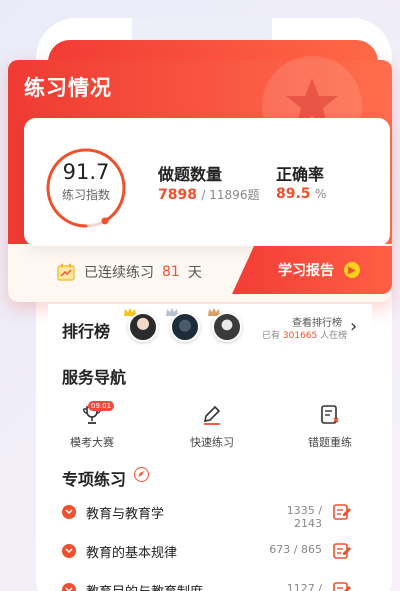  I want to click on streak-suffix: 天, so click(194, 273).